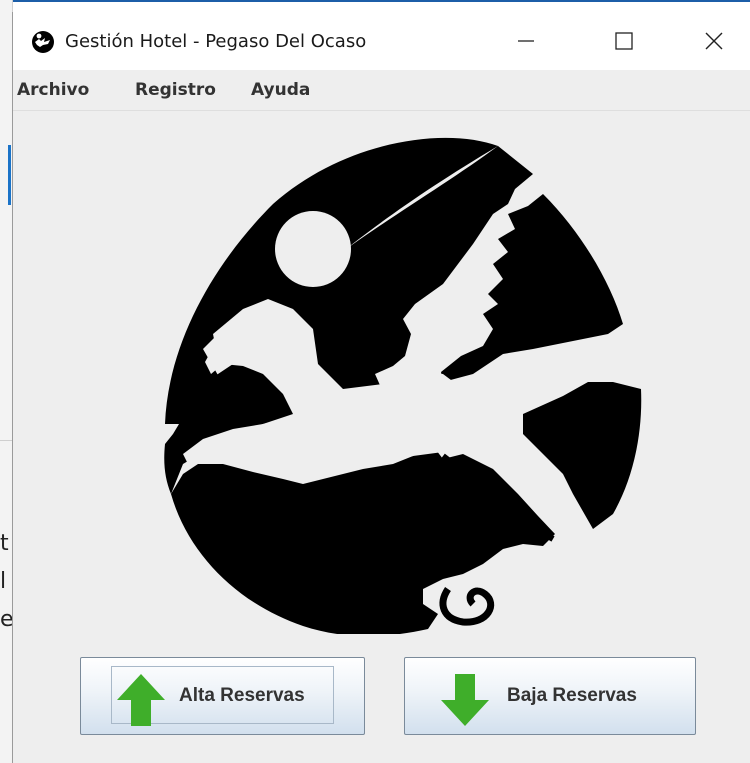 Image resolution: width=750 pixels, height=763 pixels. I want to click on background-text: t l e, so click(6, 582).